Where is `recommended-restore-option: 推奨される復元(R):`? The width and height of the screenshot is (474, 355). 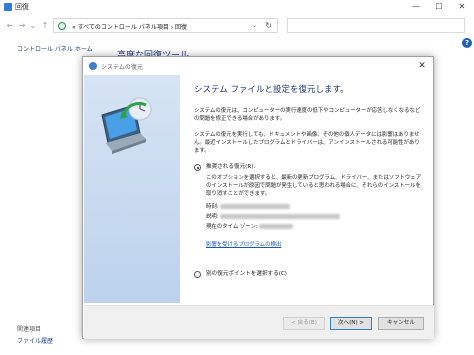 recommended-restore-option: 推奨される復元(R): is located at coordinates (308, 167).